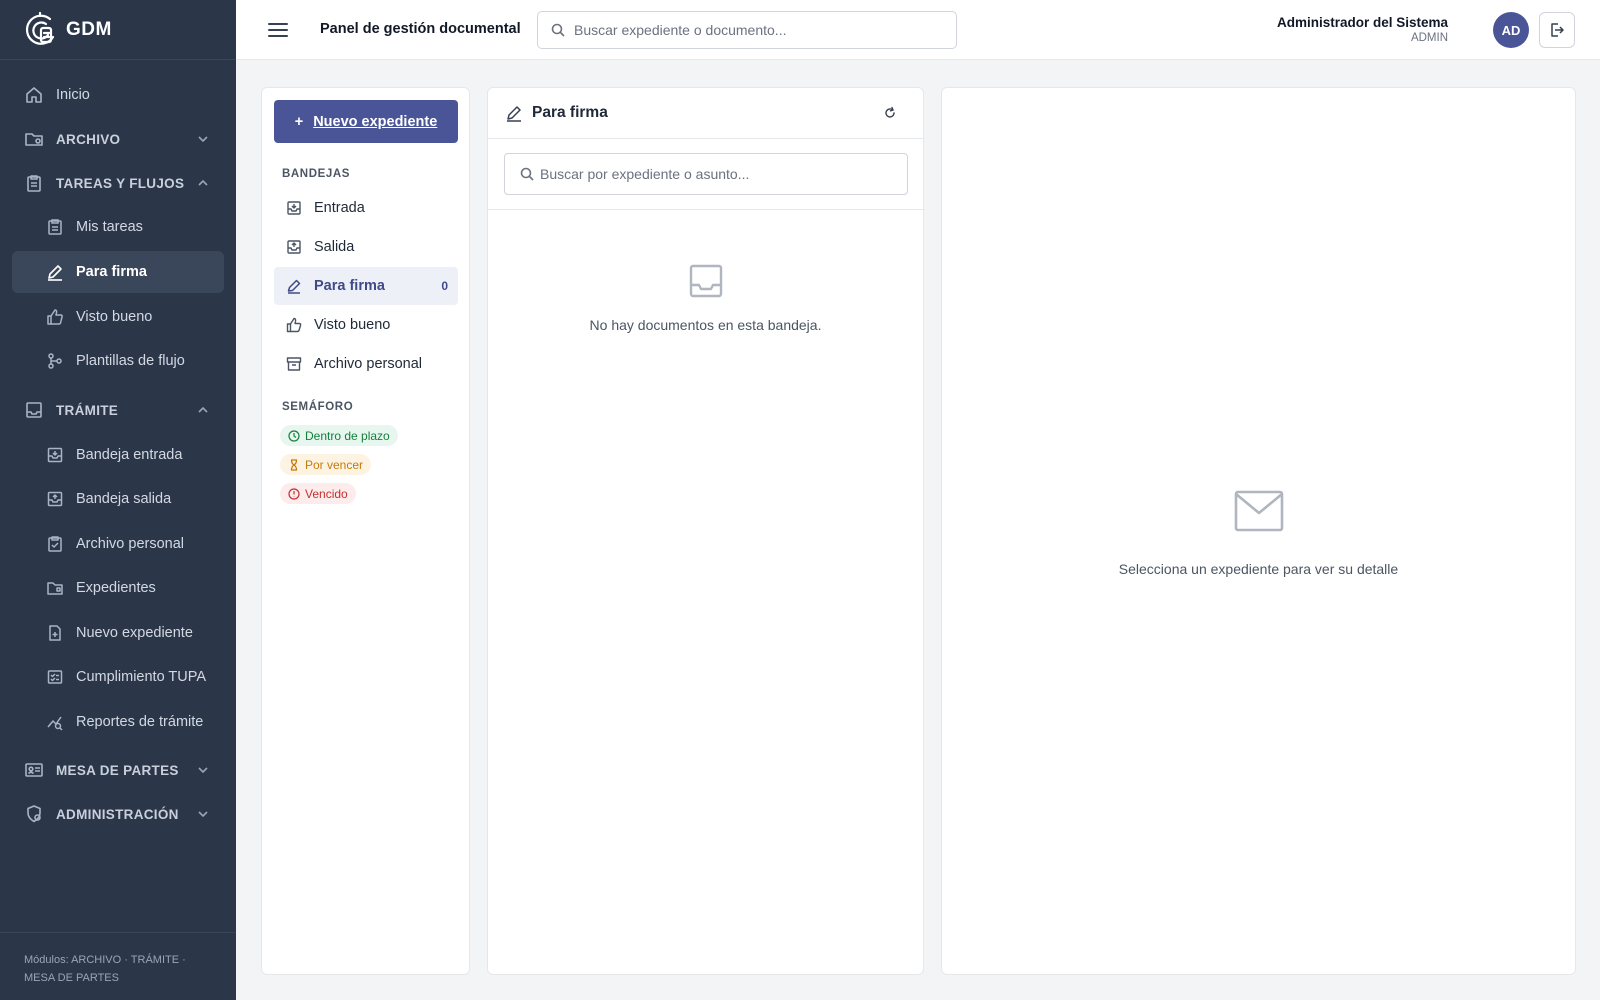 The height and width of the screenshot is (1000, 1600). What do you see at coordinates (55, 317) in the screenshot?
I see `thumbs-up-icon` at bounding box center [55, 317].